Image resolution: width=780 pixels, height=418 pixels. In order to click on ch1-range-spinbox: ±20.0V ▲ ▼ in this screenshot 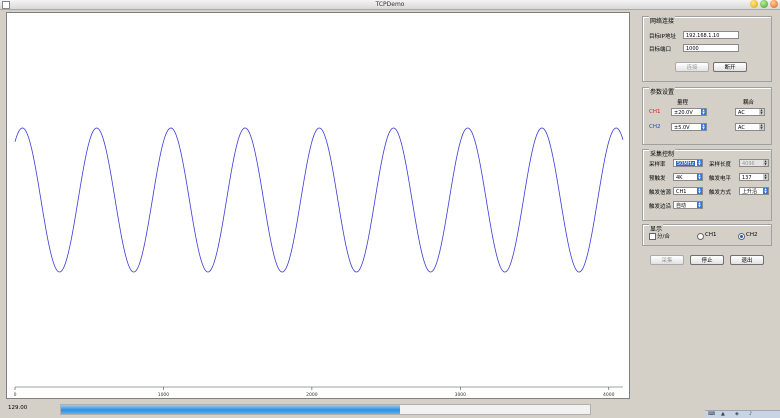, I will do `click(689, 112)`.